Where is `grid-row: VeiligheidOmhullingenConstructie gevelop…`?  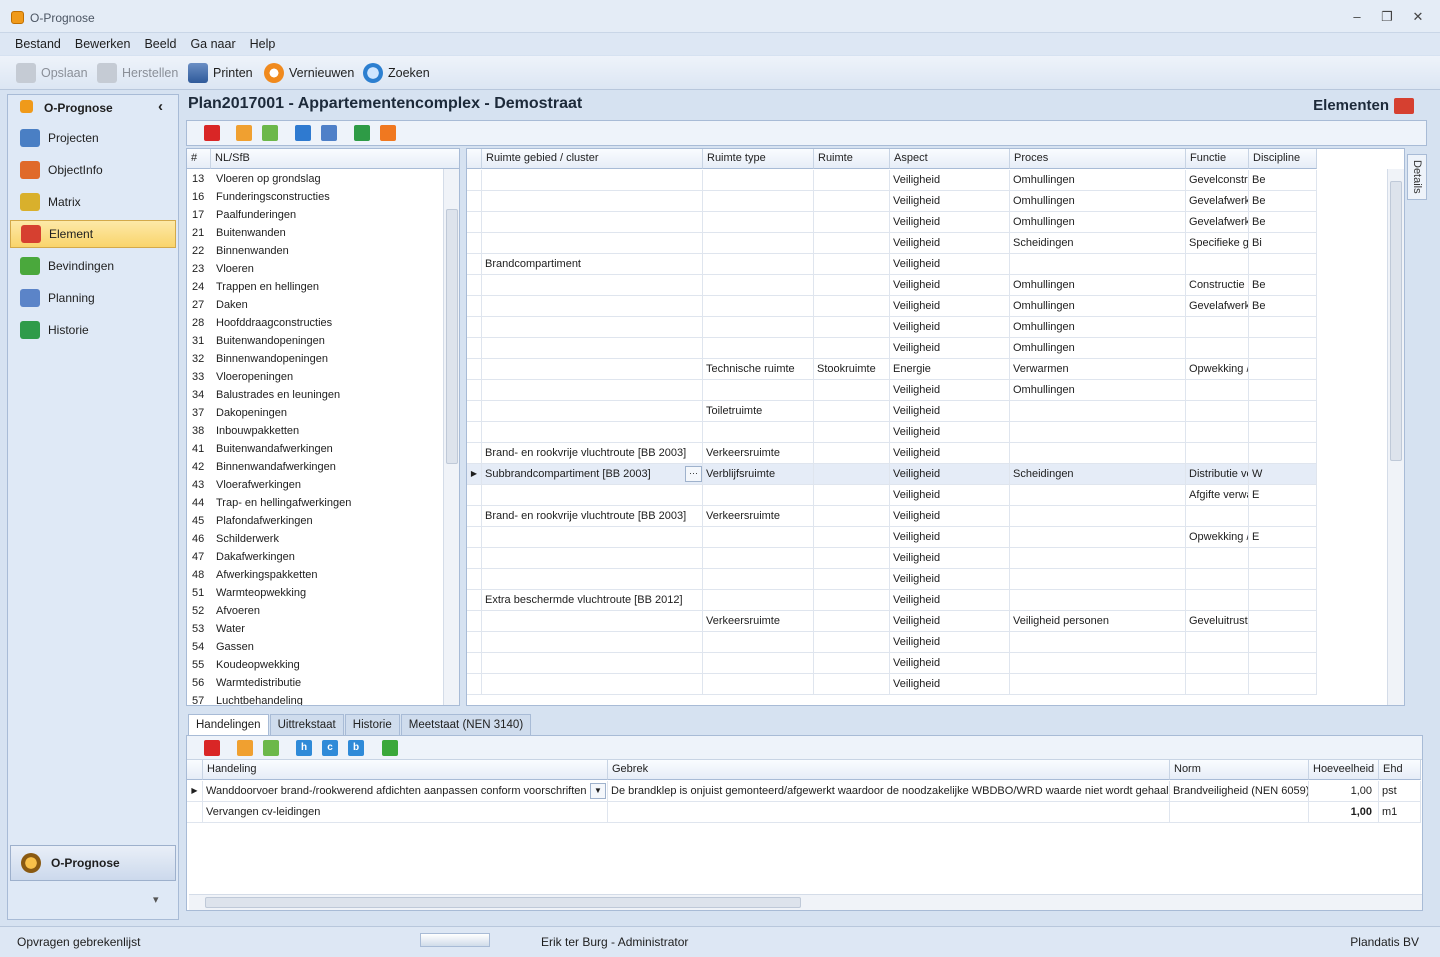 grid-row: VeiligheidOmhullingenConstructie gevelop… is located at coordinates (892, 285).